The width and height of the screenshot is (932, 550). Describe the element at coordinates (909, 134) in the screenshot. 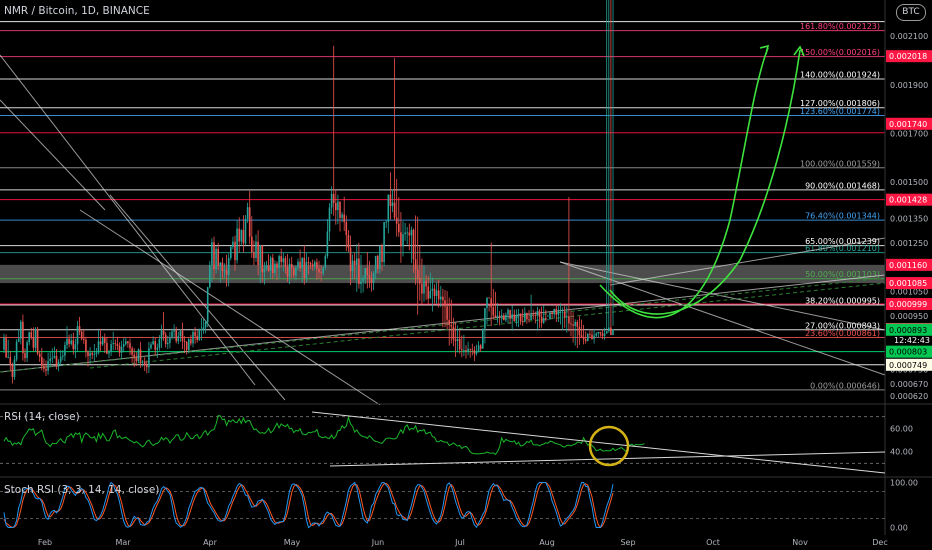

I see `price-tick-2: 0.001700` at that location.